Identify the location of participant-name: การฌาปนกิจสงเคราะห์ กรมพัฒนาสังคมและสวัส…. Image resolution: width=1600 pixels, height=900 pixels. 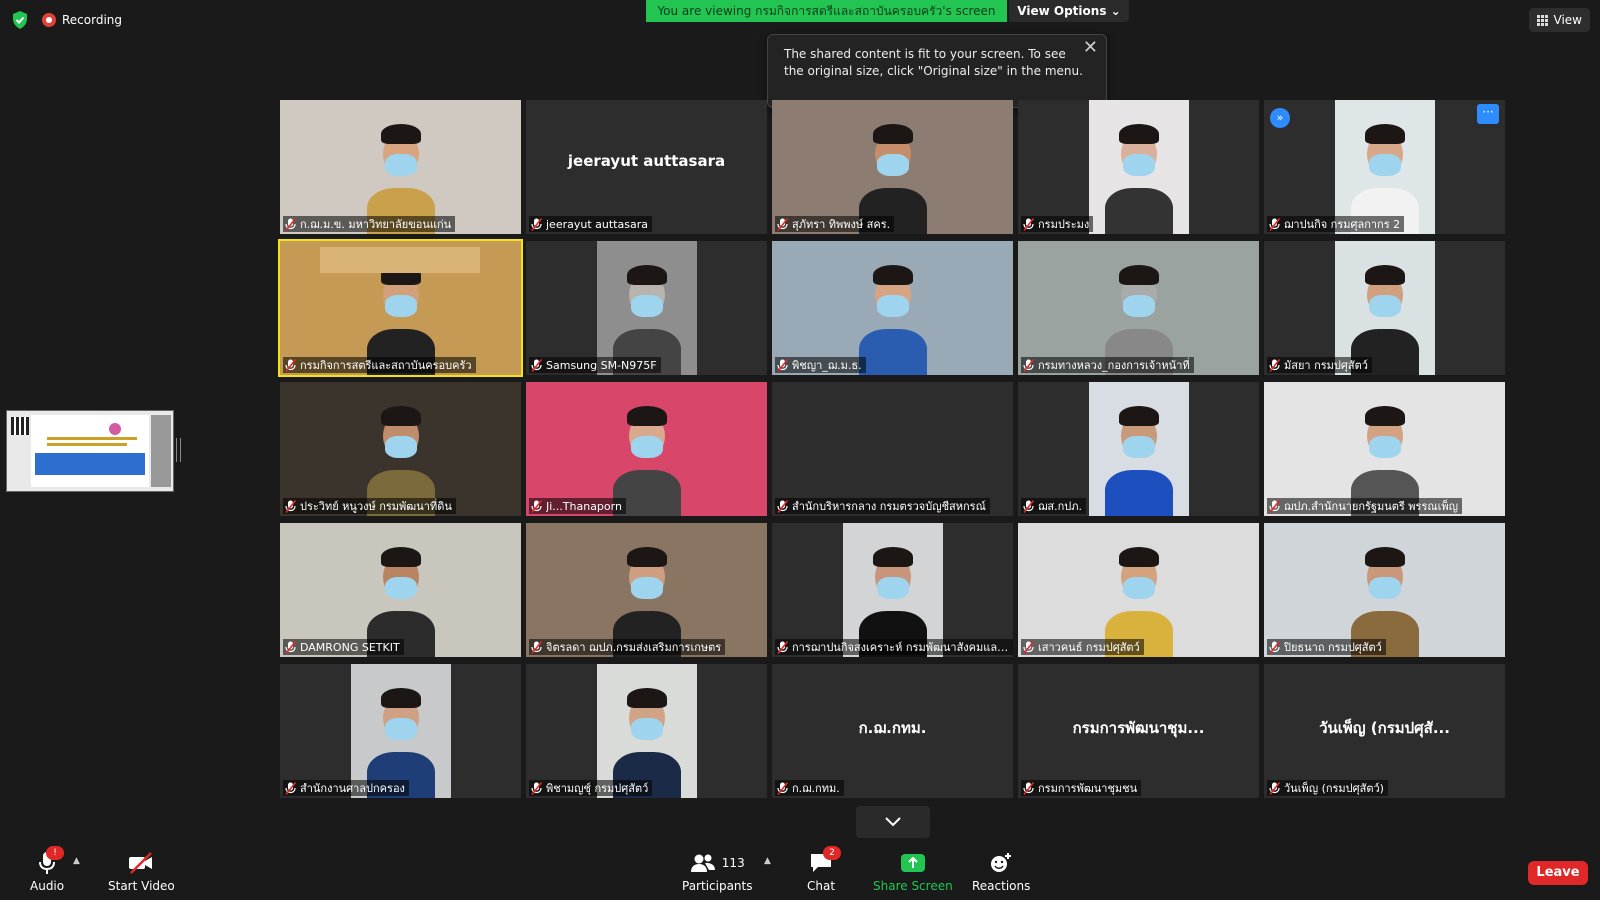
(900, 647).